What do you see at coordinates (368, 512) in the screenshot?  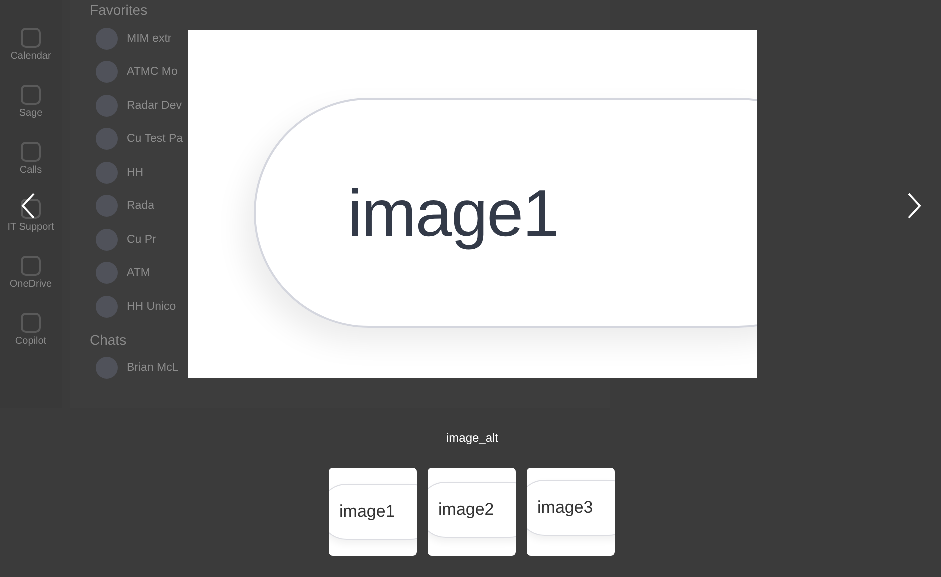 I see `thumbnail-label: image1` at bounding box center [368, 512].